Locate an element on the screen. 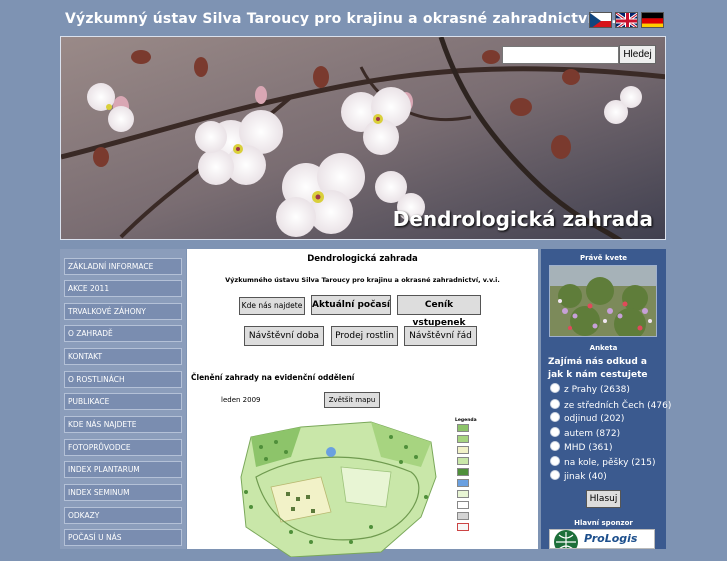  sidebar-item-kde-nas-najdete: KDE NÁS NAJDETE is located at coordinates (123, 424).